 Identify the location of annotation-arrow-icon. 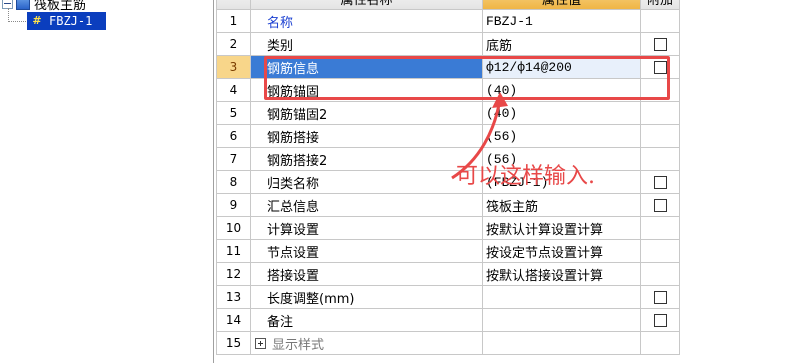
(479, 136).